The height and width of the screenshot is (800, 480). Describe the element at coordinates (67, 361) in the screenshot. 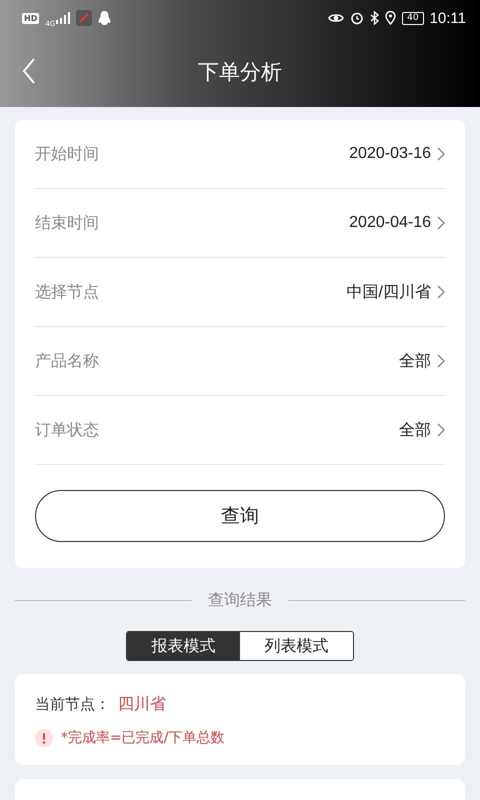

I see `filter-label: 产品名称` at that location.